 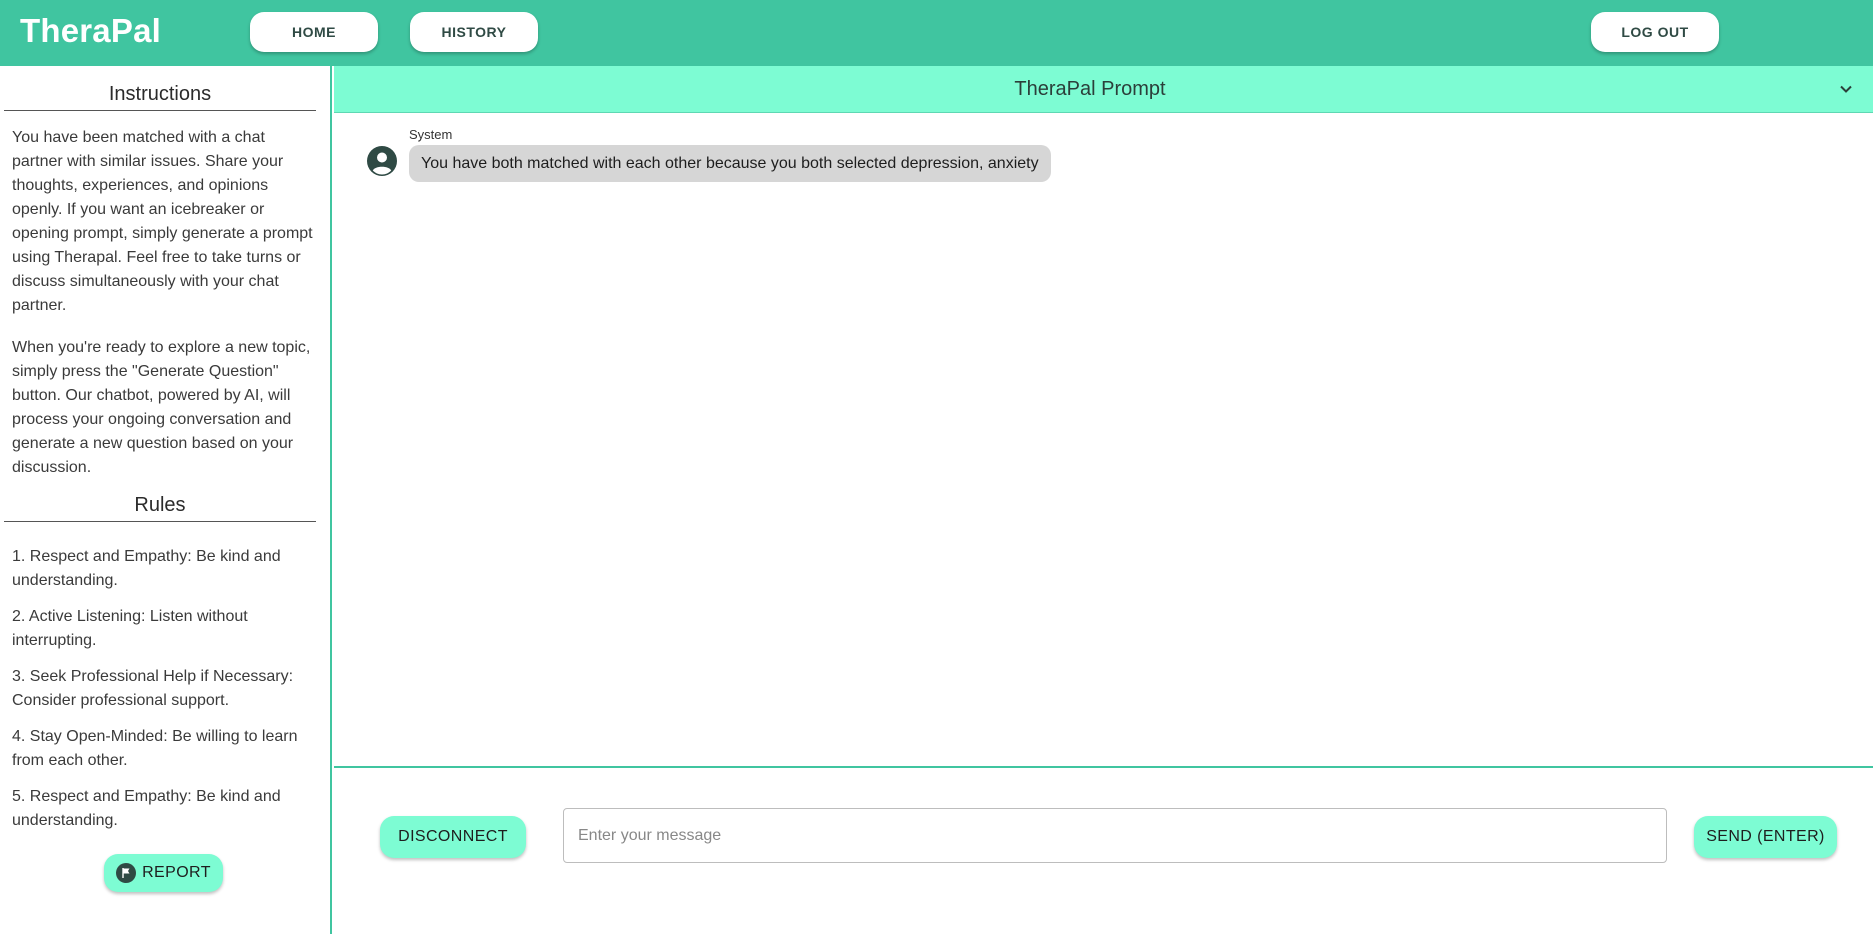 I want to click on home-button: HOME, so click(x=314, y=32).